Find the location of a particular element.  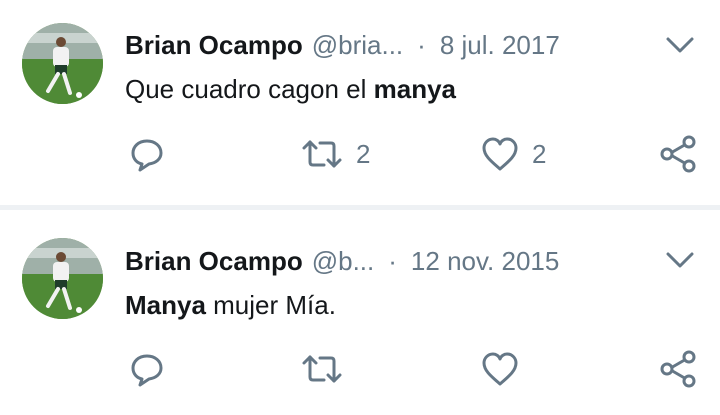

retweet-button is located at coordinates (328, 369).